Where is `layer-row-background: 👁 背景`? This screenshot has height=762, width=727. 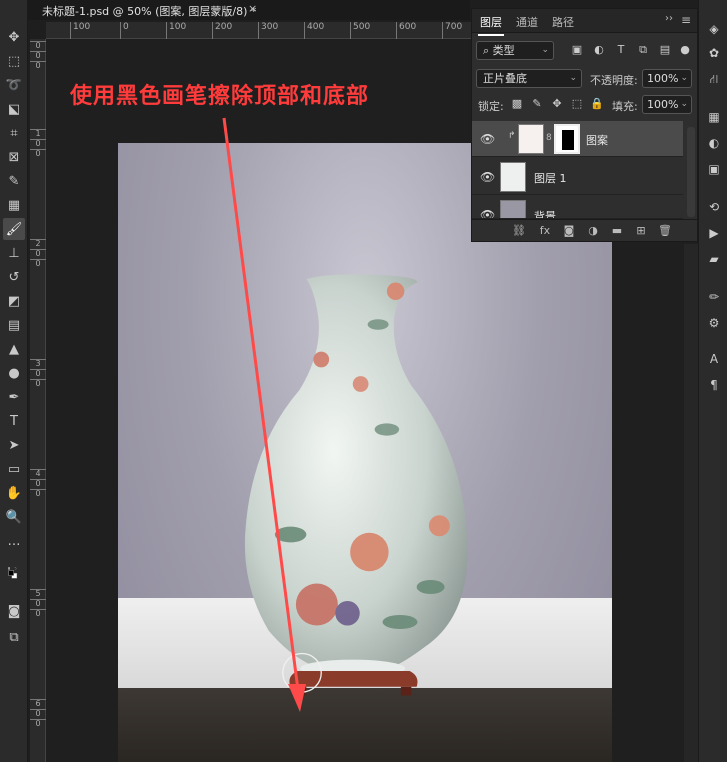 layer-row-background: 👁 背景 is located at coordinates (577, 208).